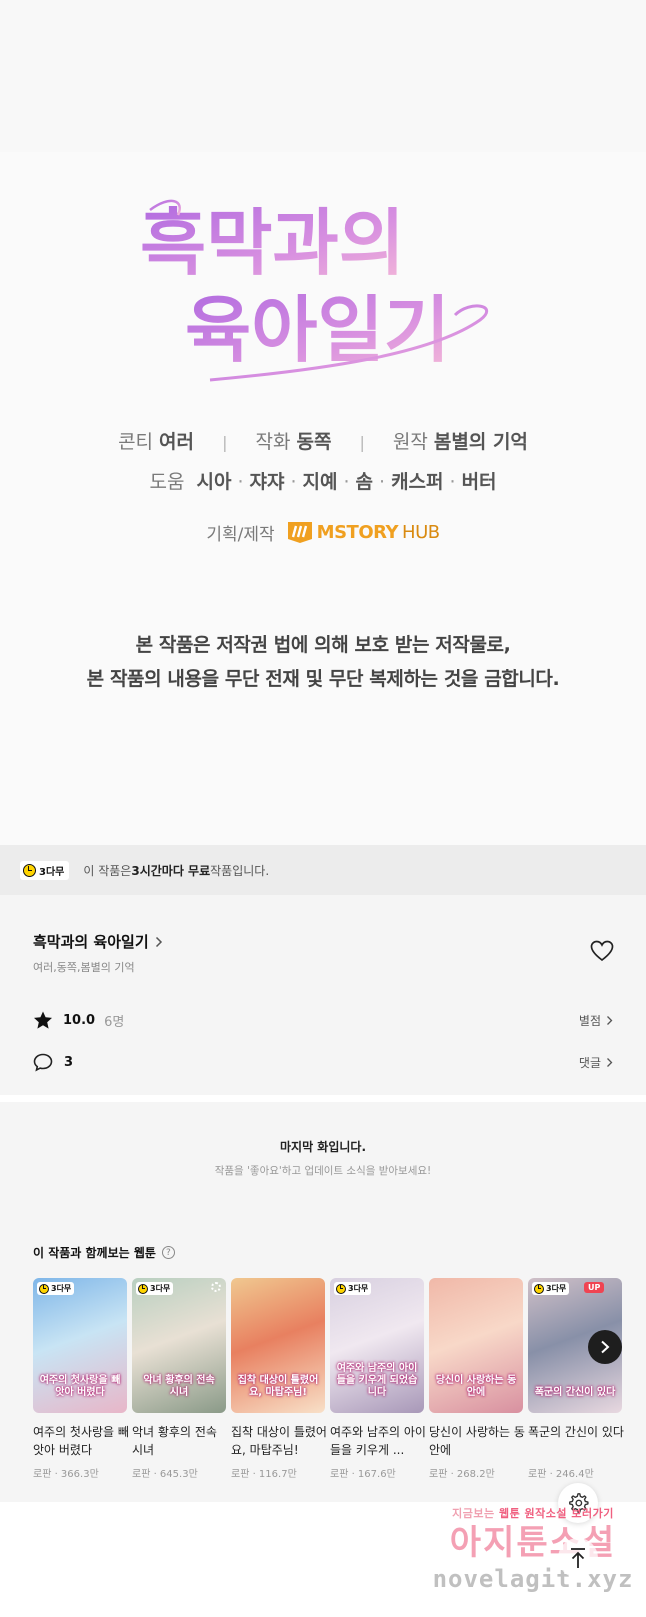 This screenshot has height=1617, width=646. Describe the element at coordinates (94, 1253) in the screenshot. I see `recommendations-title: 이 작품과 함께보는 웹툰` at that location.